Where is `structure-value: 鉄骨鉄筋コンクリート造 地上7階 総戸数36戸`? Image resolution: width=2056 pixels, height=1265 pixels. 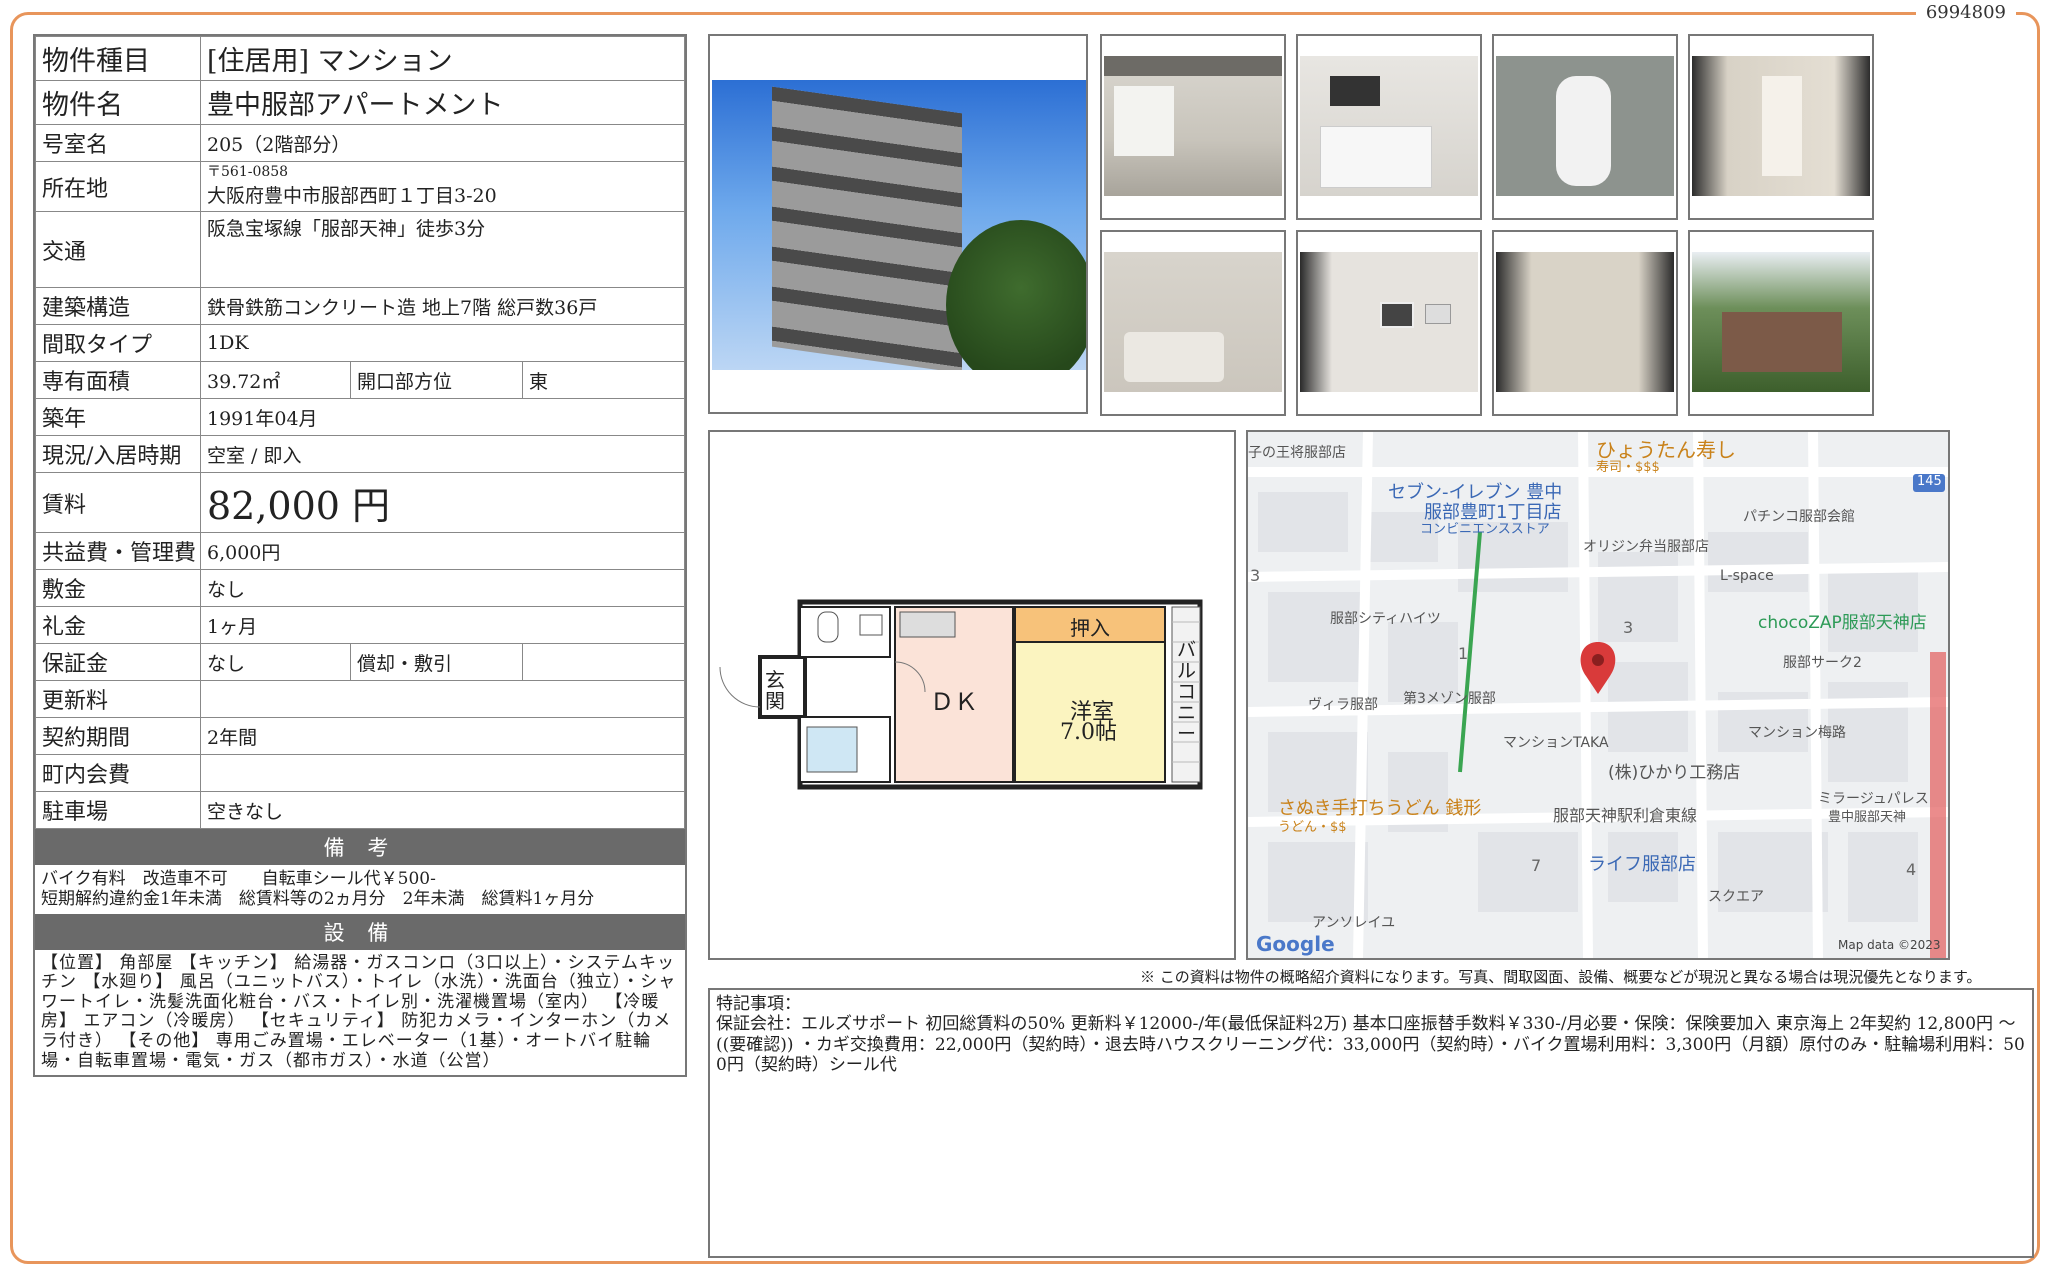
structure-value: 鉄骨鉄筋コンクリート造 地上7階 総戸数36戸 is located at coordinates (442, 306).